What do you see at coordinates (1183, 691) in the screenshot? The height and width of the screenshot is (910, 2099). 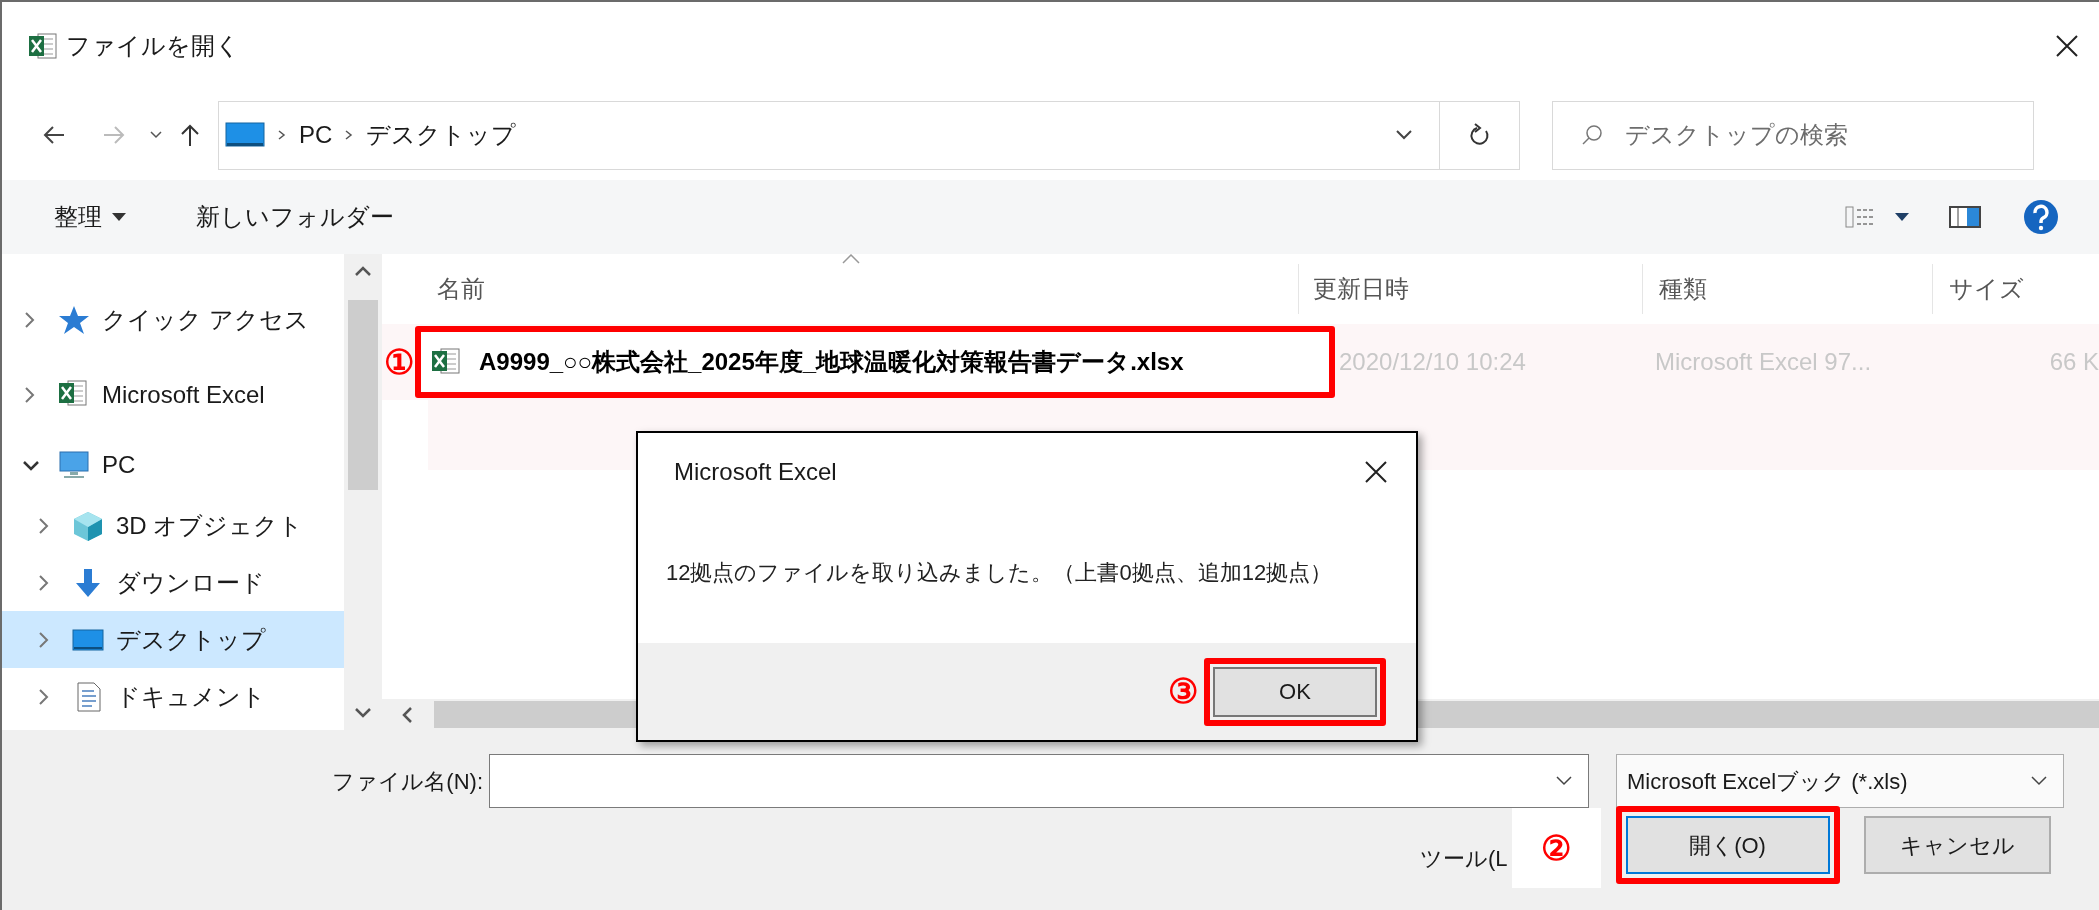 I see `annotation-number: ③` at bounding box center [1183, 691].